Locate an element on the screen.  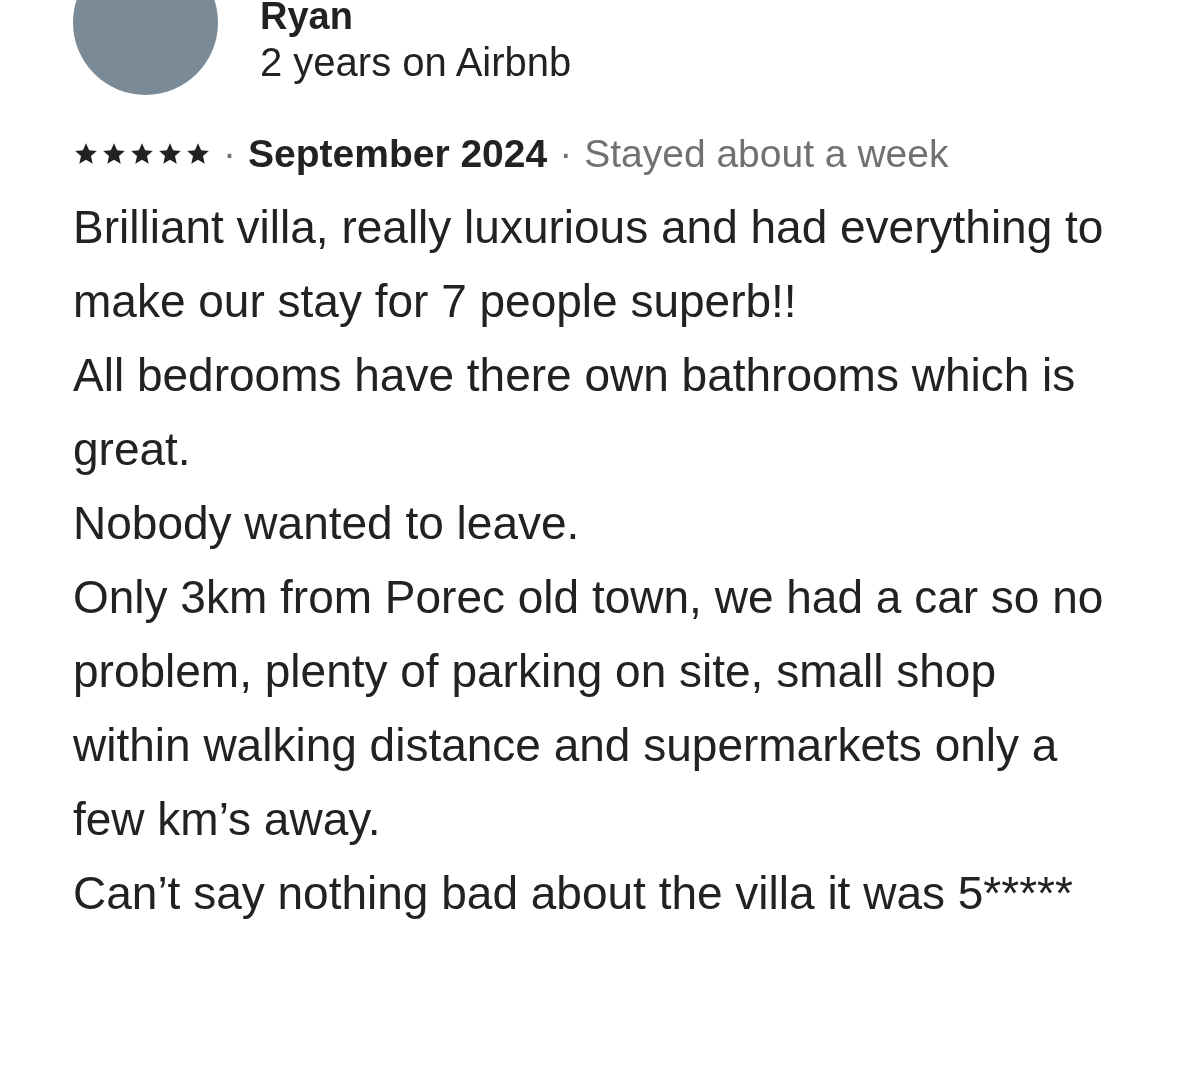
reviewer-name: Ryan is located at coordinates (307, 19).